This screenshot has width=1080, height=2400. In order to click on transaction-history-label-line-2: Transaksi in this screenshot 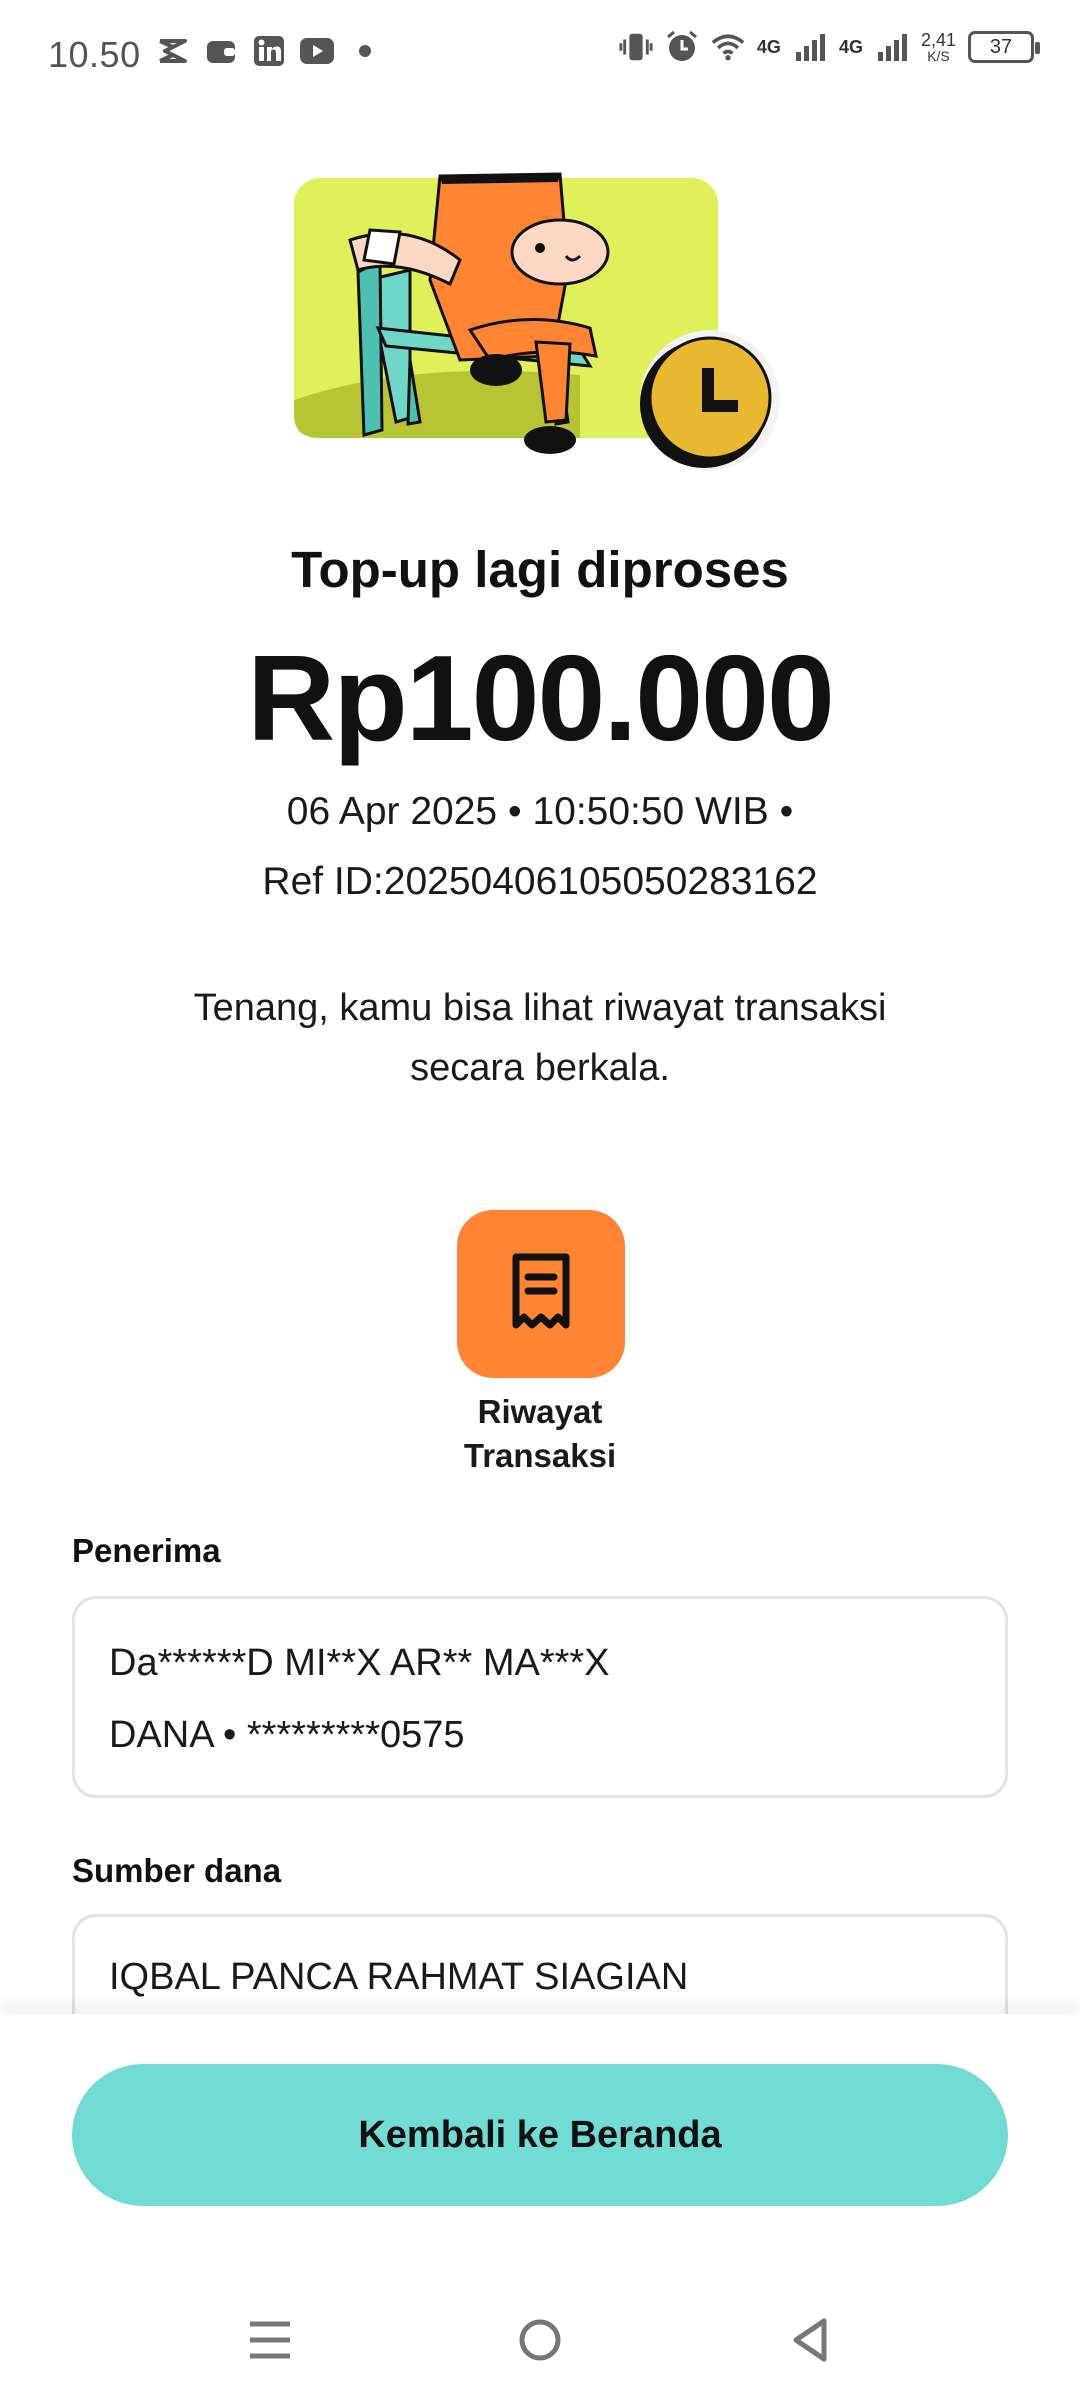, I will do `click(540, 1455)`.